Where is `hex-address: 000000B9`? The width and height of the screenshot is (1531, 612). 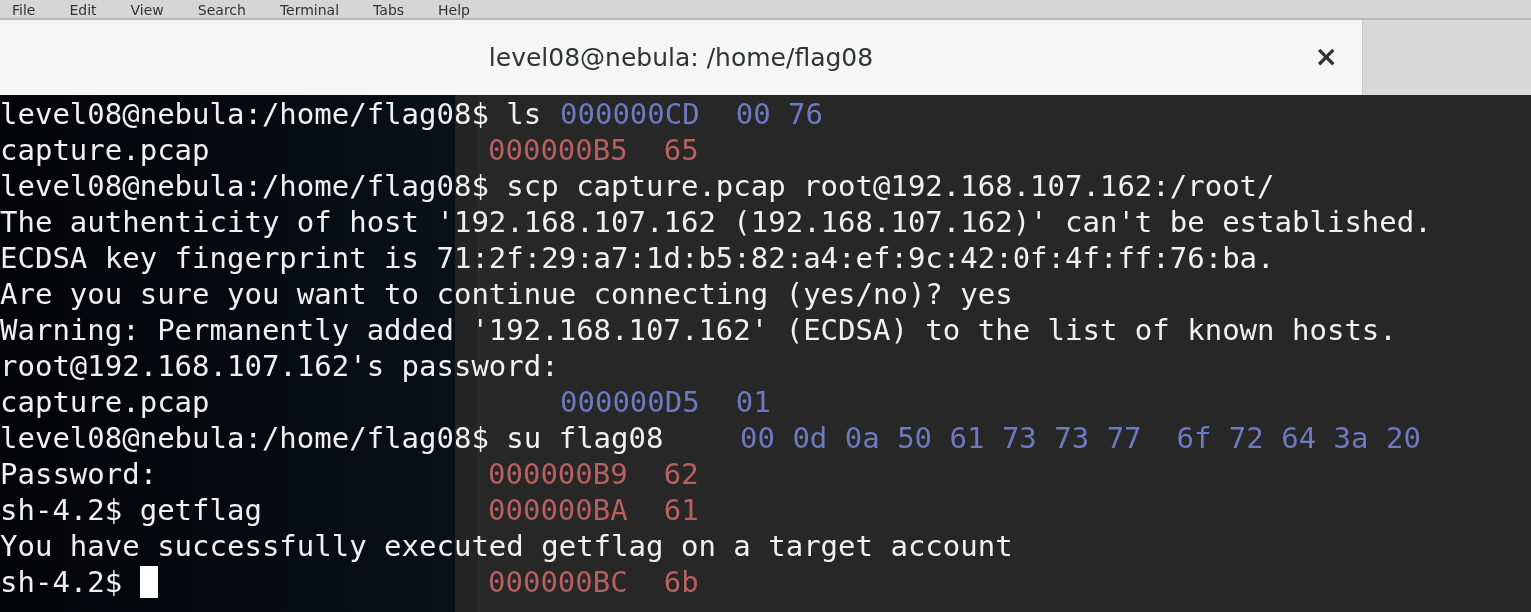 hex-address: 000000B9 is located at coordinates (558, 474).